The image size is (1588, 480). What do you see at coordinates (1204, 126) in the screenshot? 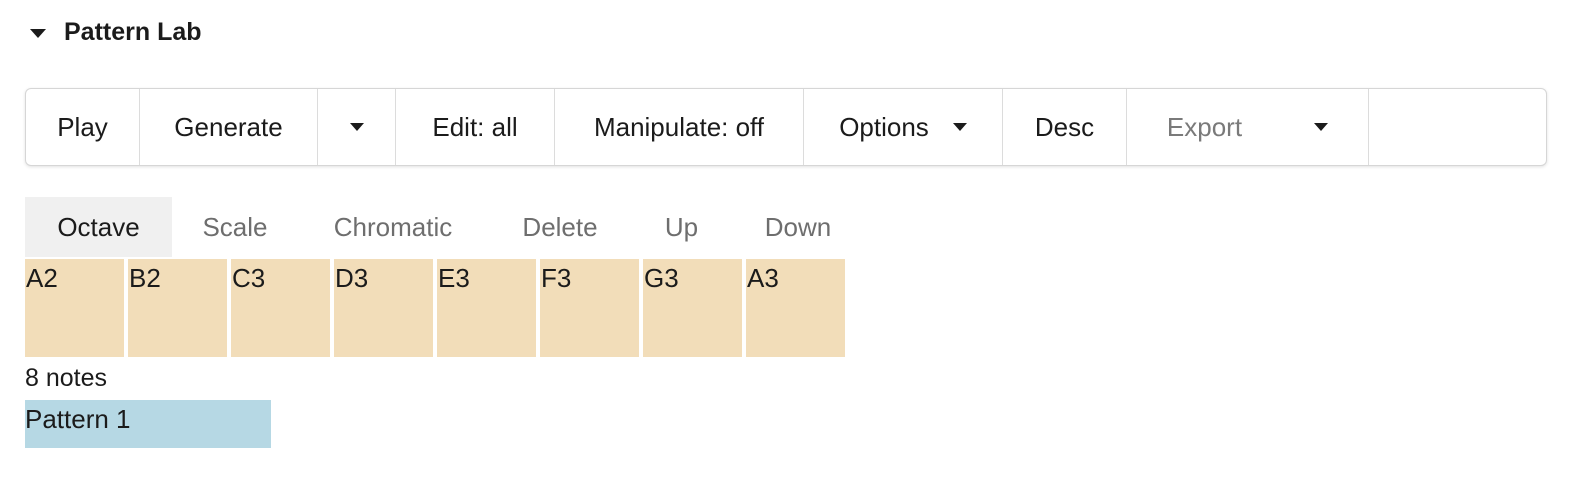
I see `export-label: Export` at bounding box center [1204, 126].